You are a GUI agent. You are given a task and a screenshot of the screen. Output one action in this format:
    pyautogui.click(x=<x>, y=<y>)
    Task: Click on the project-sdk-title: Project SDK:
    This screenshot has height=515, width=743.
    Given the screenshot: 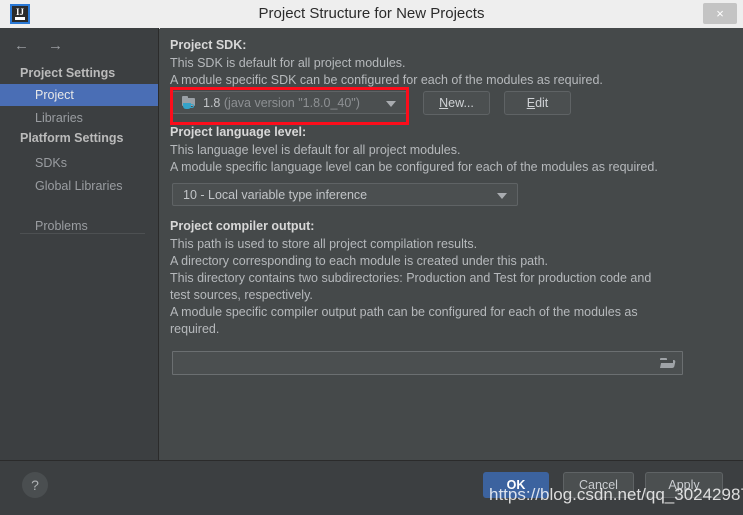 What is the action you would take?
    pyautogui.click(x=208, y=45)
    